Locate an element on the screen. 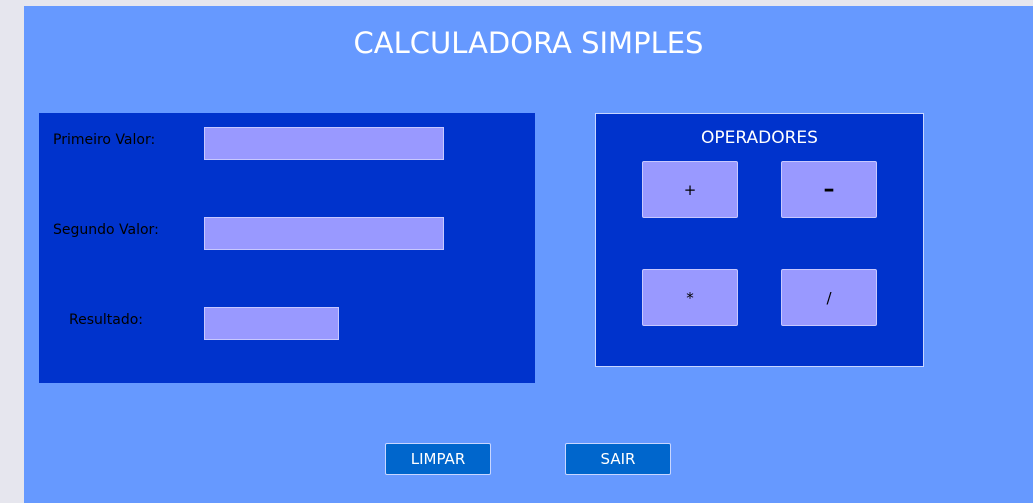  exit-button: SAIR is located at coordinates (618, 459).